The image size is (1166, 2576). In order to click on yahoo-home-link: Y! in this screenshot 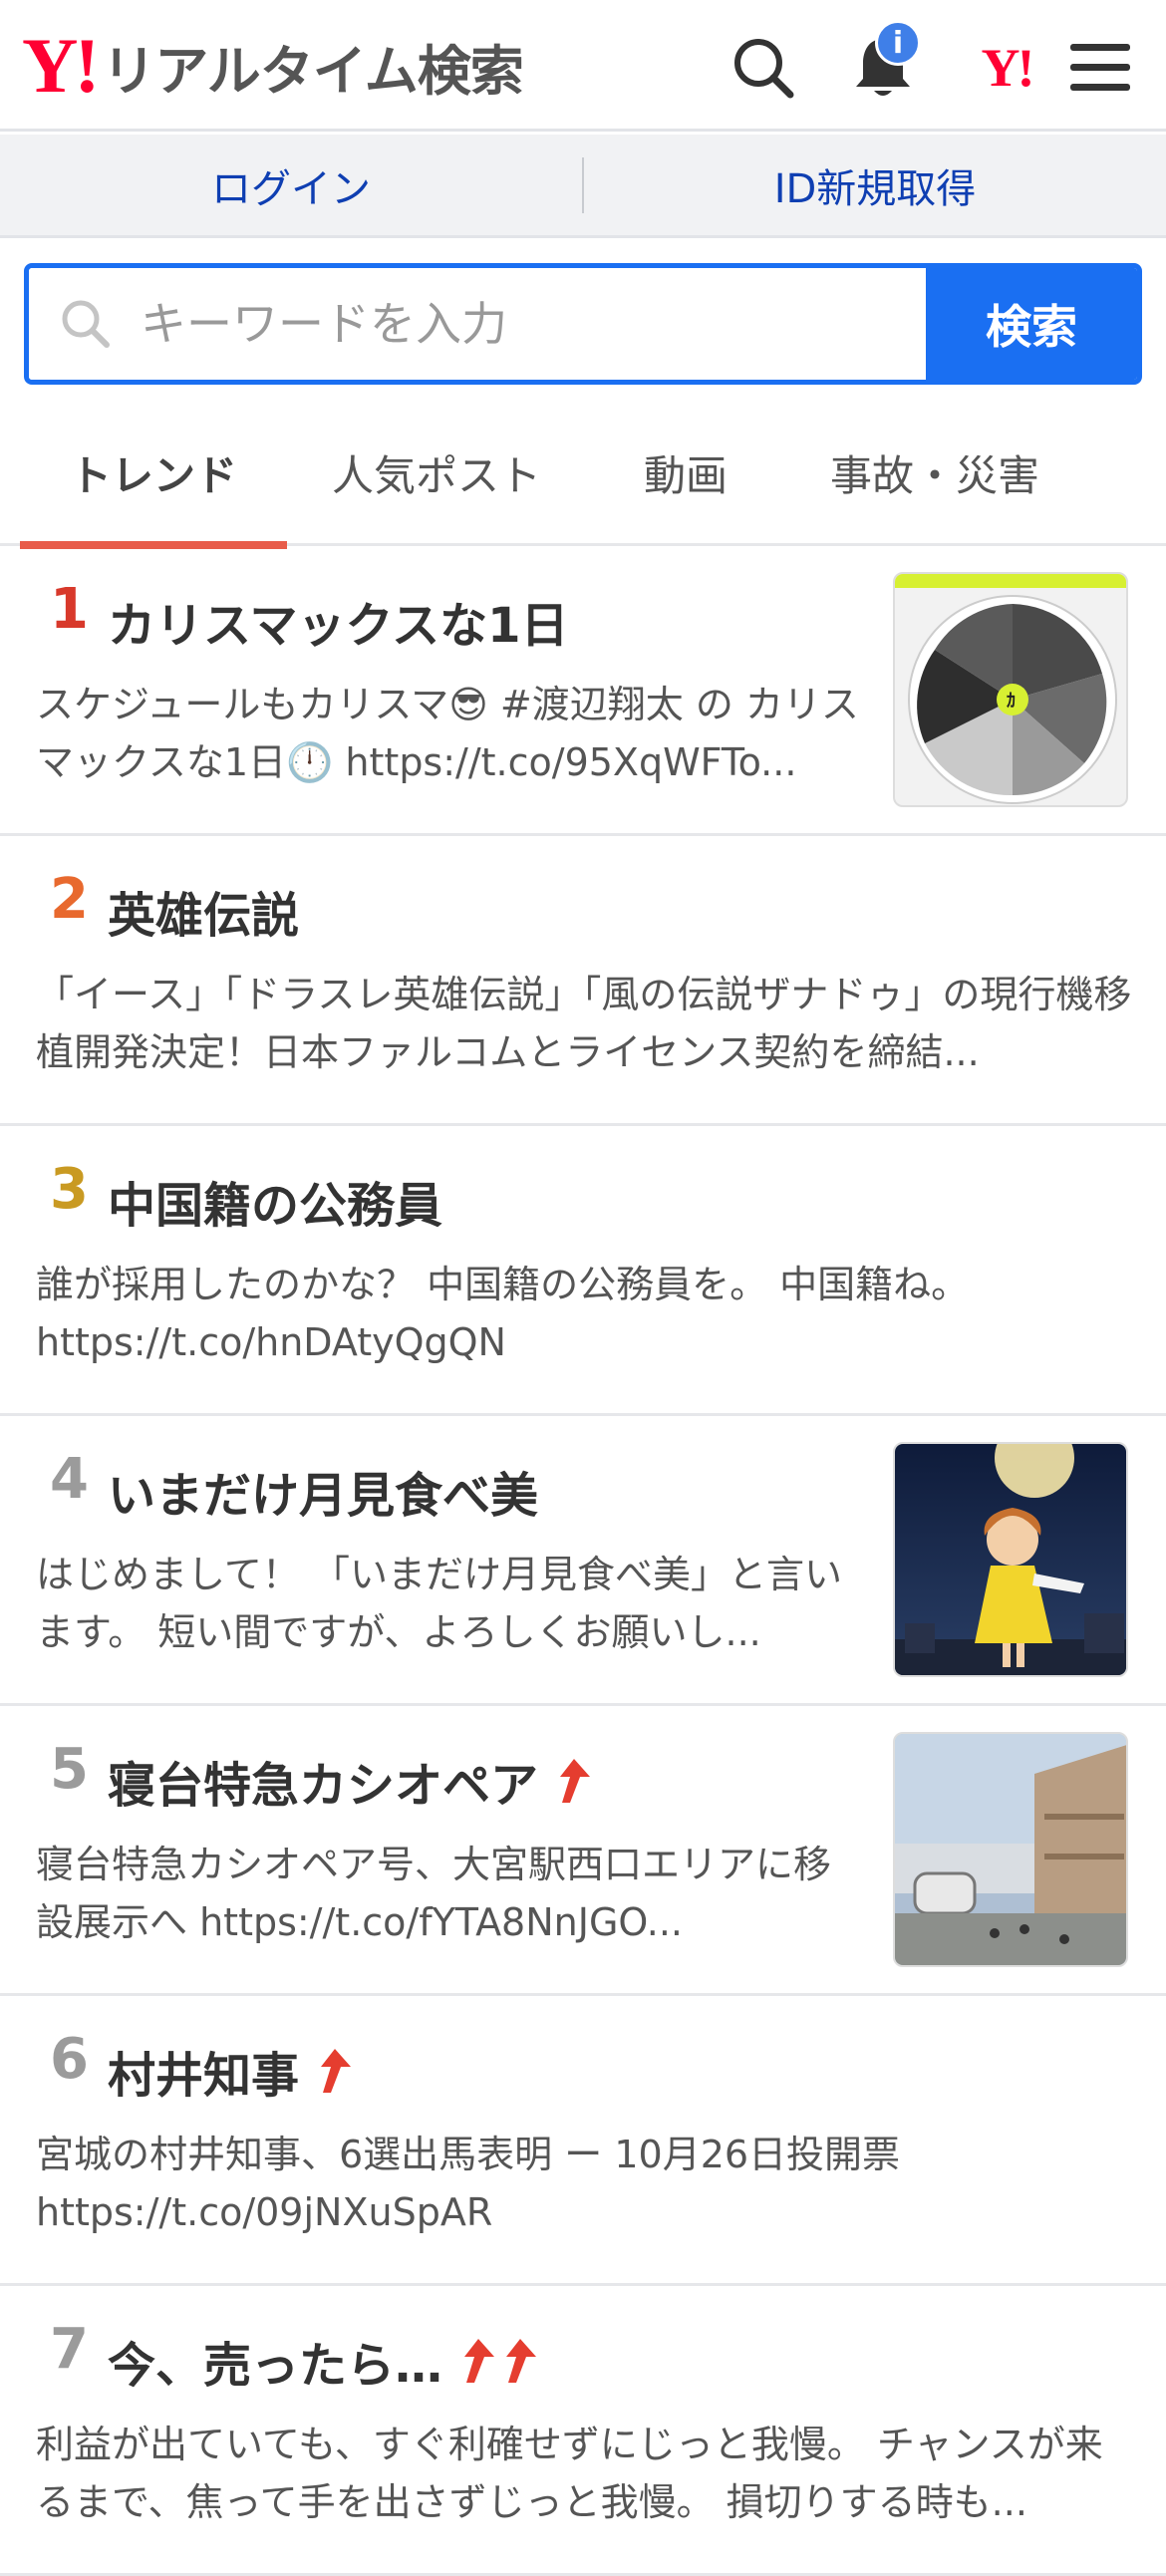, I will do `click(1006, 68)`.